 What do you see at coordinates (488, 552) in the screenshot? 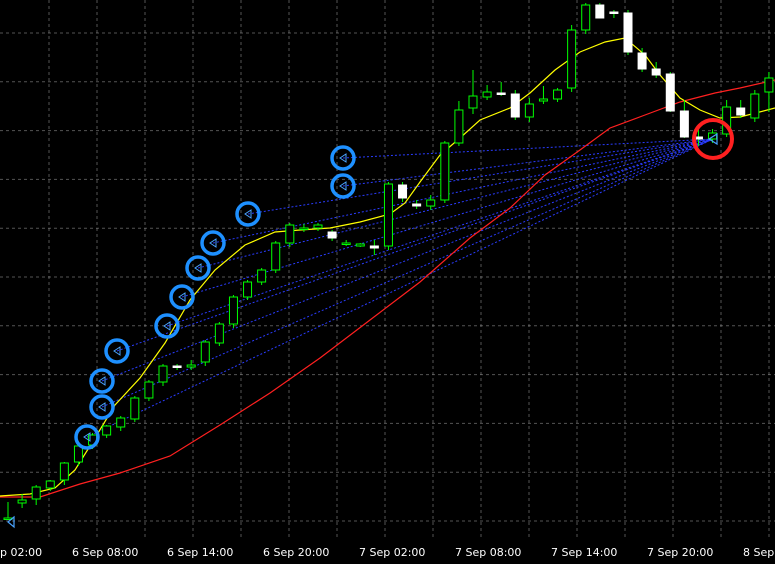
I see `x-tick-label: 7 Sep 08:00` at bounding box center [488, 552].